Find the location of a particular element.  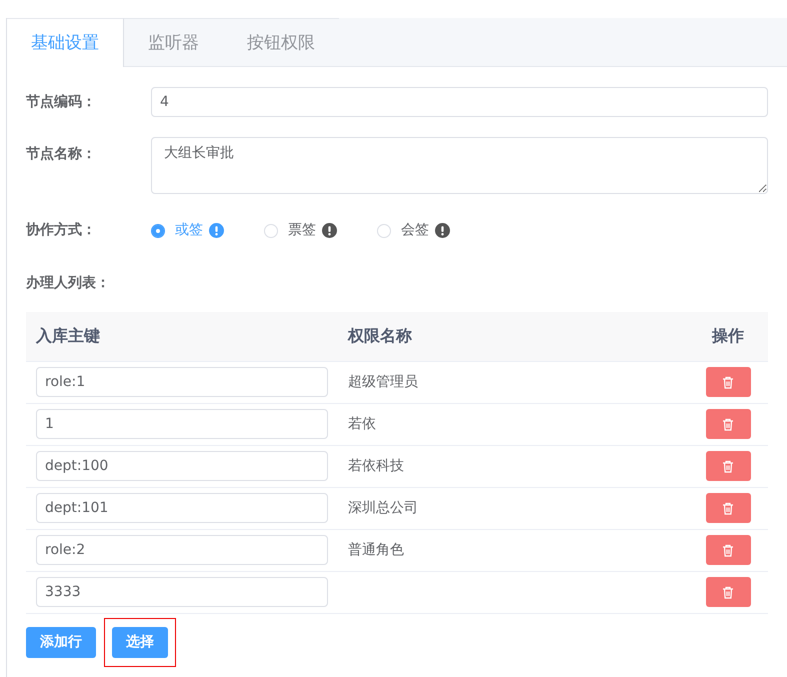

field-label: 节点编码： is located at coordinates (61, 102).